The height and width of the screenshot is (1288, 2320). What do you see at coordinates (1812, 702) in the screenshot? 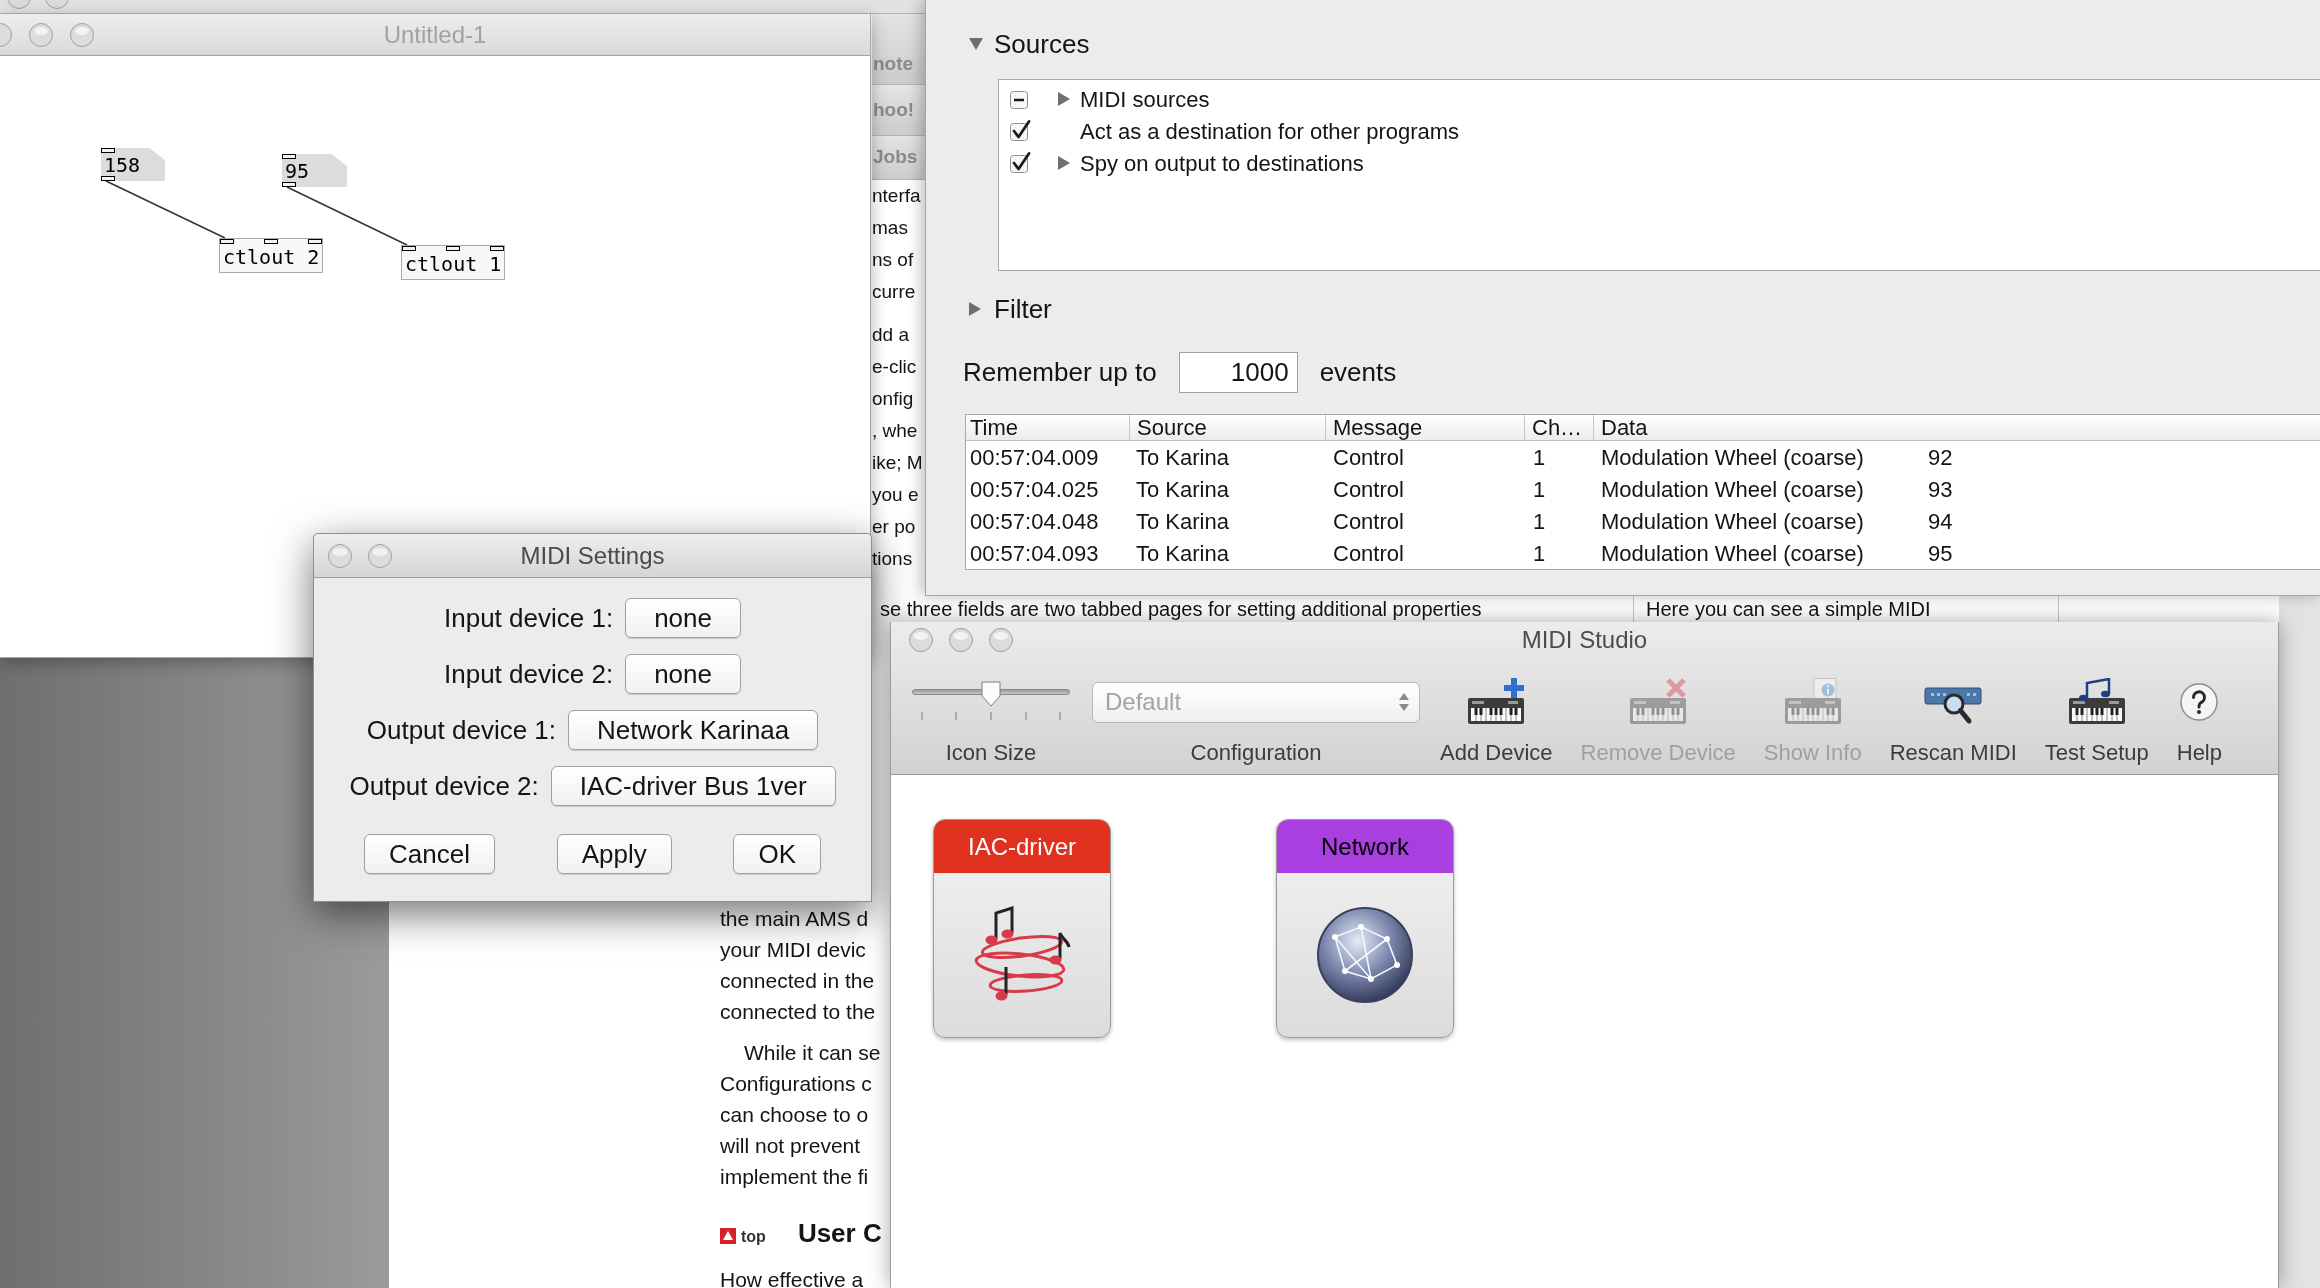
I see `keyboard-info-icon` at bounding box center [1812, 702].